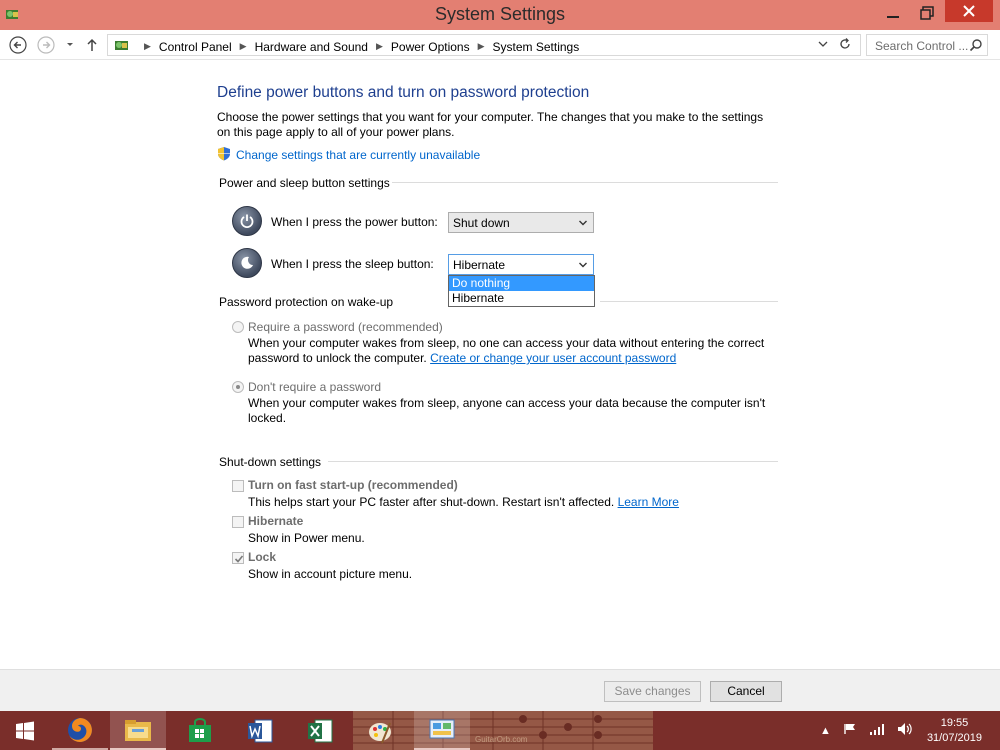 This screenshot has width=1000, height=750. Describe the element at coordinates (479, 265) in the screenshot. I see `sleep-button-select-value: Hibernate` at that location.